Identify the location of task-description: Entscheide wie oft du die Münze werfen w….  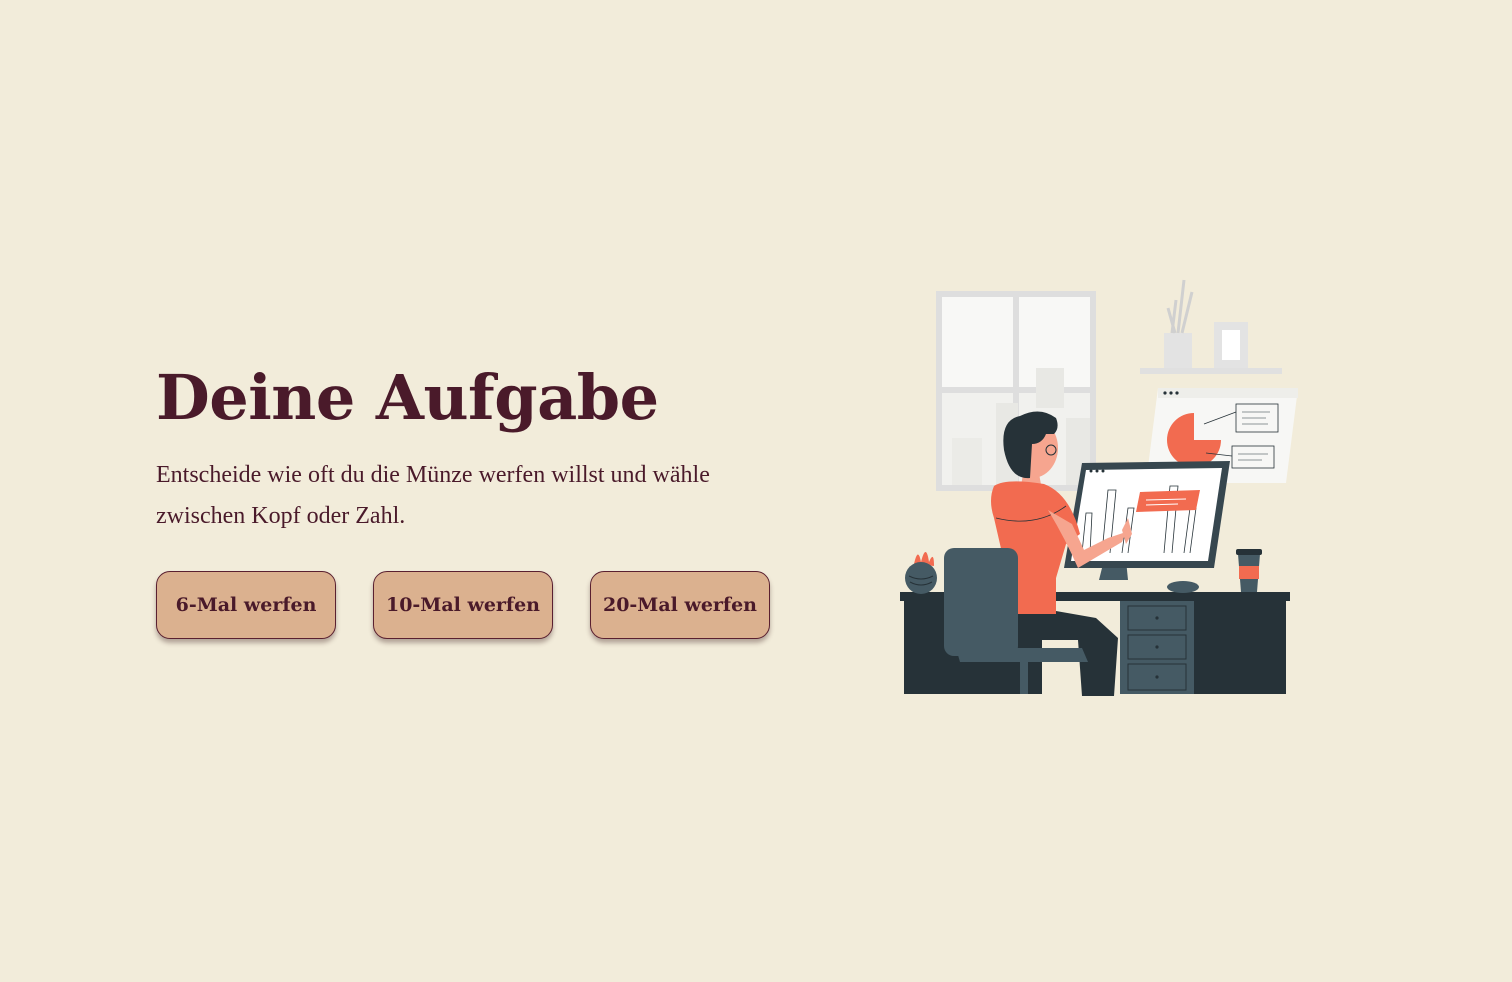
(433, 495).